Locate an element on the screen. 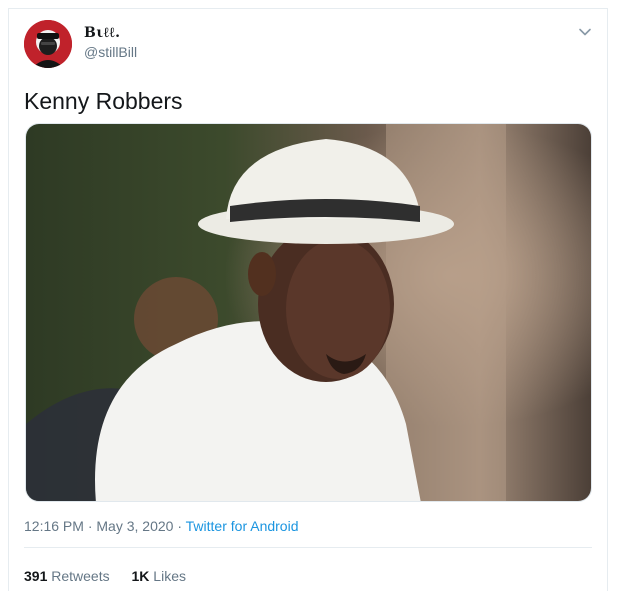 Image resolution: width=619 pixels, height=591 pixels. display-name: Bιℓℓ. is located at coordinates (102, 33).